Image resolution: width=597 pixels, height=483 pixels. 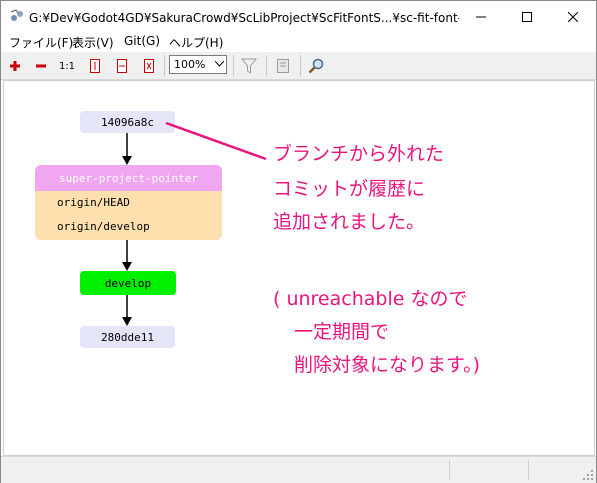 I want to click on fit-window-icon, so click(x=149, y=66).